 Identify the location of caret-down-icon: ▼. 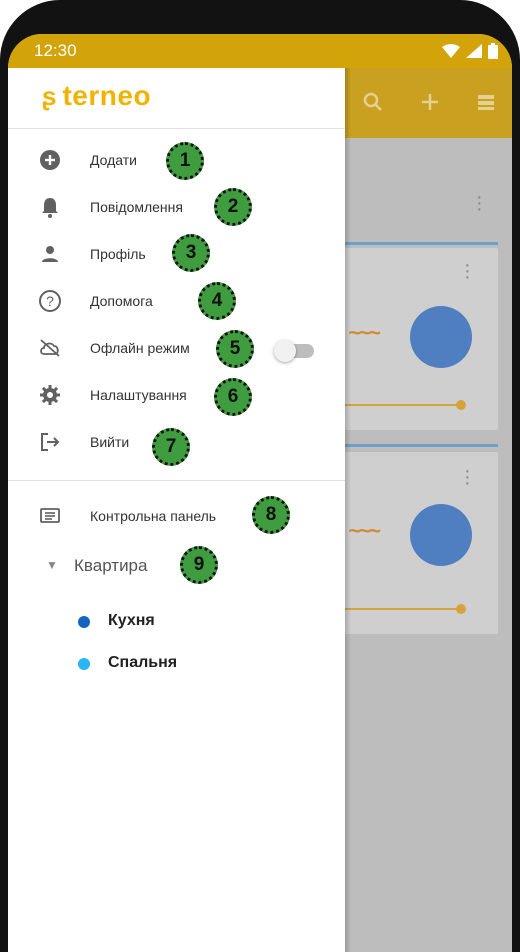
(52, 565).